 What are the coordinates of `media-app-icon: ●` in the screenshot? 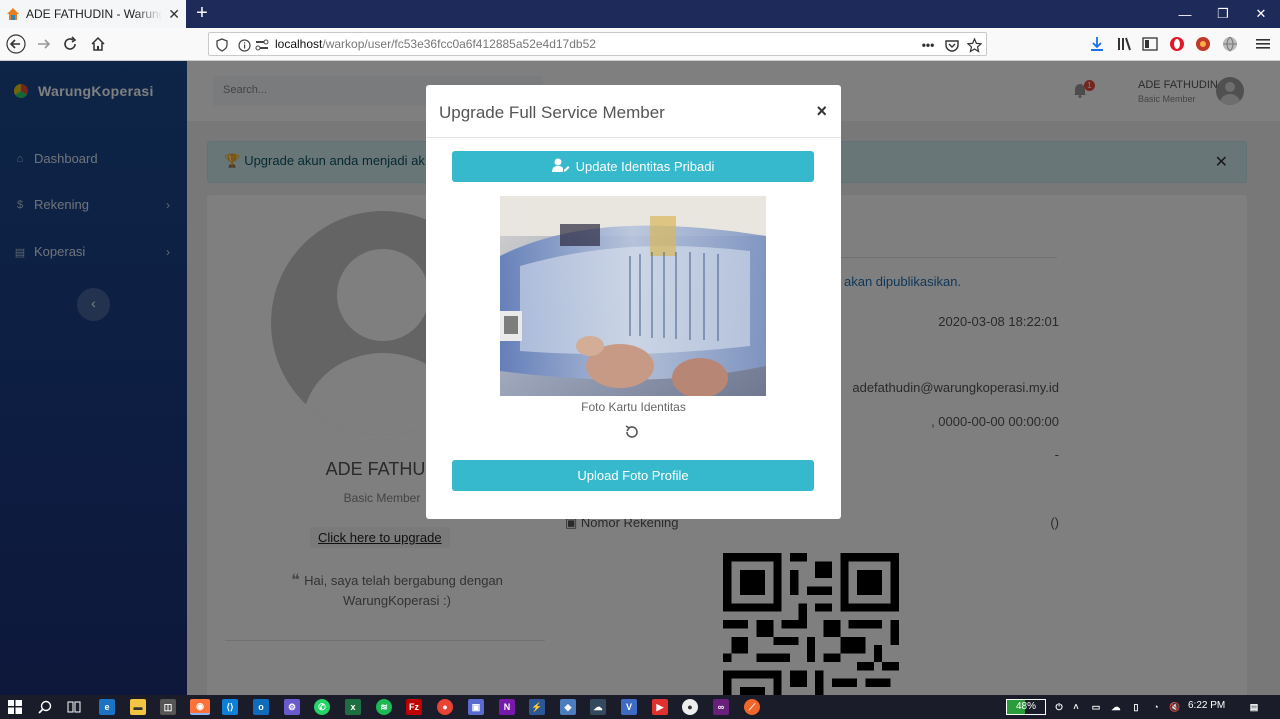 It's located at (690, 707).